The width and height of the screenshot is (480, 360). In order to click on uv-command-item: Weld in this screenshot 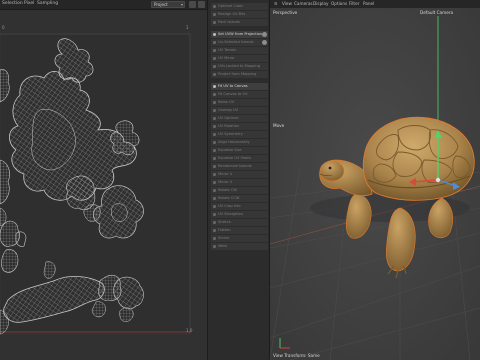, I will do `click(239, 246)`.